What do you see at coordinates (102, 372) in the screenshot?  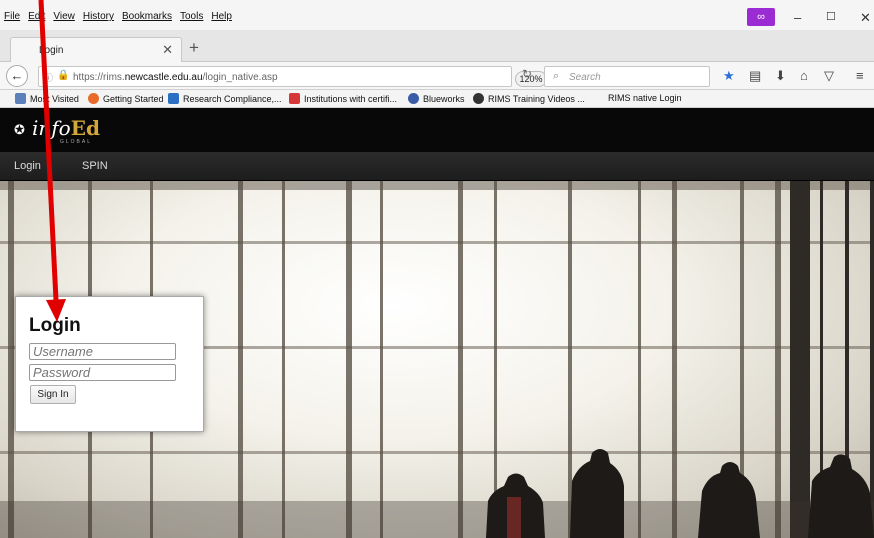 I see `password-field` at bounding box center [102, 372].